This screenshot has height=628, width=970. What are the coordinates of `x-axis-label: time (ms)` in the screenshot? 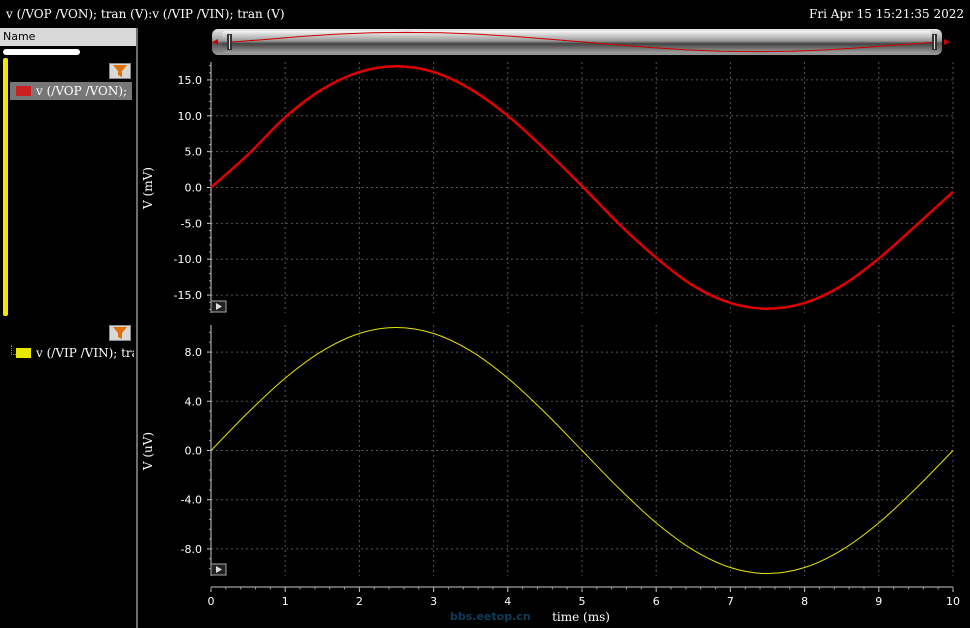 It's located at (581, 617).